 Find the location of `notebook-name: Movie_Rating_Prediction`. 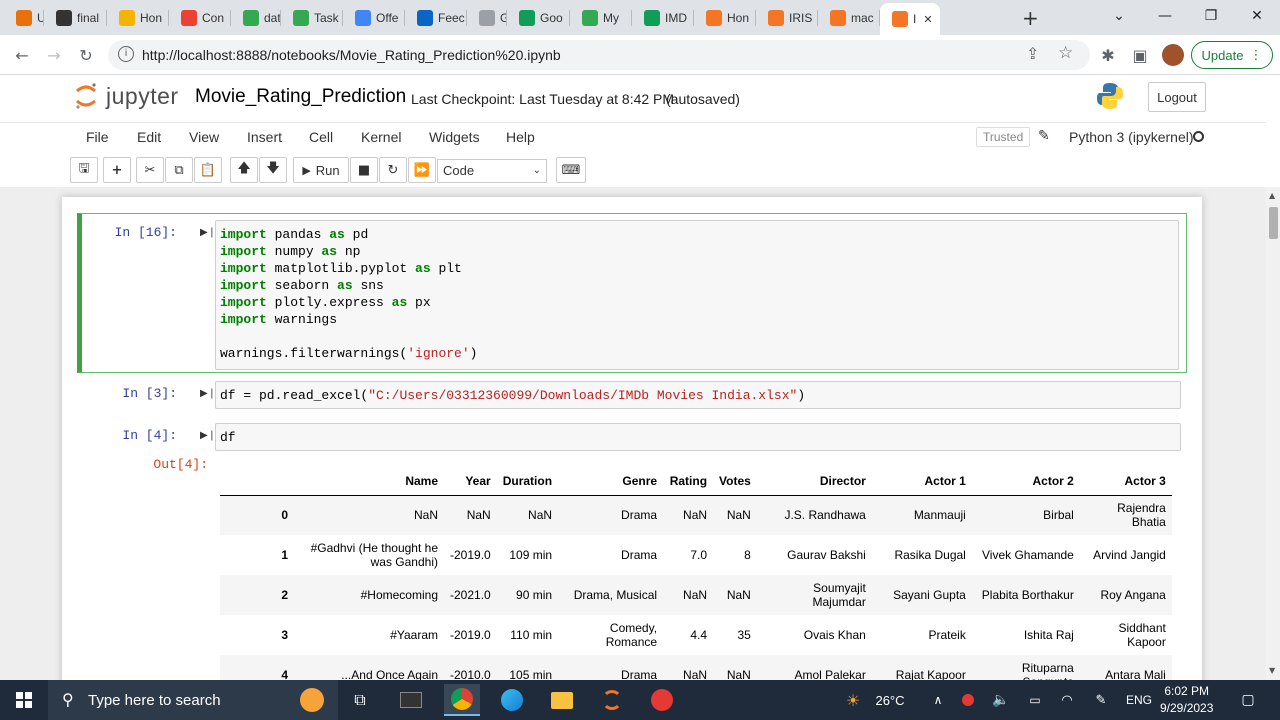

notebook-name: Movie_Rating_Prediction is located at coordinates (300, 97).